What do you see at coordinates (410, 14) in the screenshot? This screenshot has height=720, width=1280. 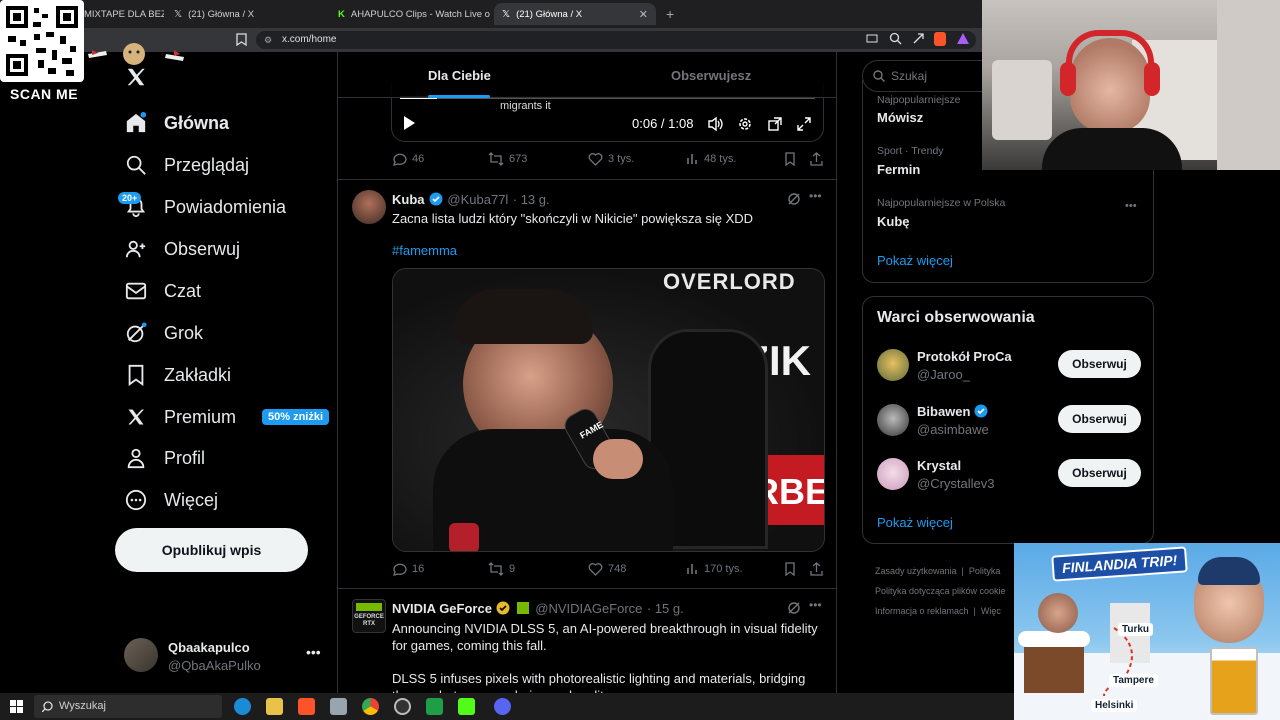 I see `browser-tab: K AHAPULCO Clips - Watch Live on Kick` at bounding box center [410, 14].